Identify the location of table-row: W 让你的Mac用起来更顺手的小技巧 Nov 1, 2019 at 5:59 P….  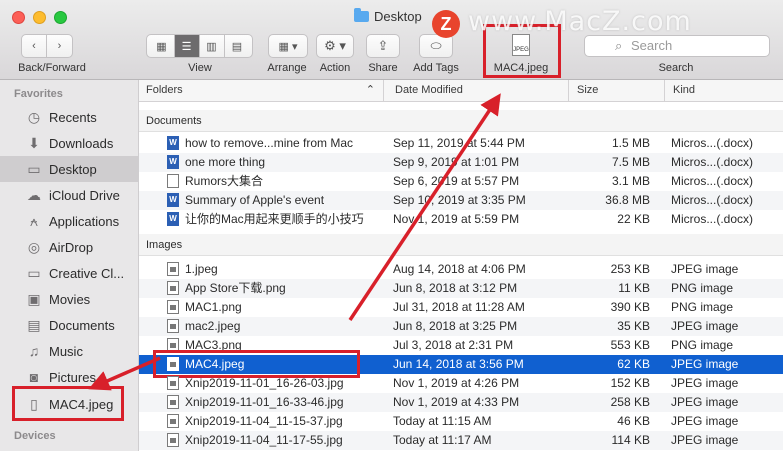
(461, 219).